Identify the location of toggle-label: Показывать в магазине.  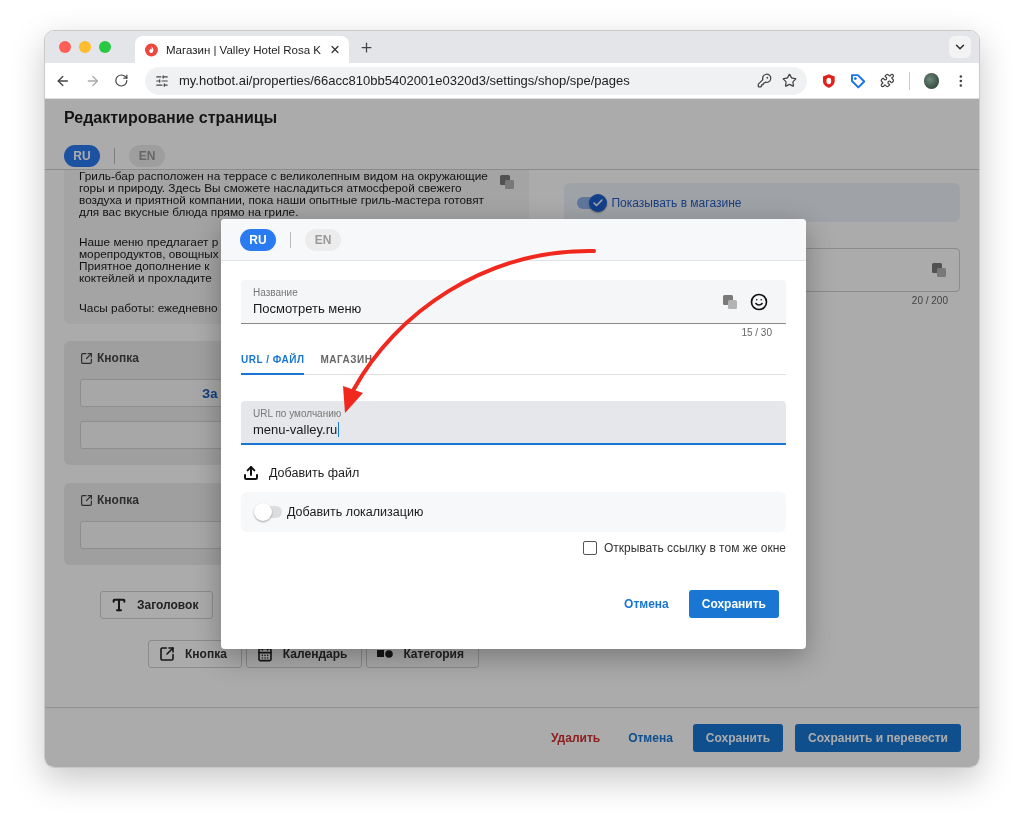
(676, 202).